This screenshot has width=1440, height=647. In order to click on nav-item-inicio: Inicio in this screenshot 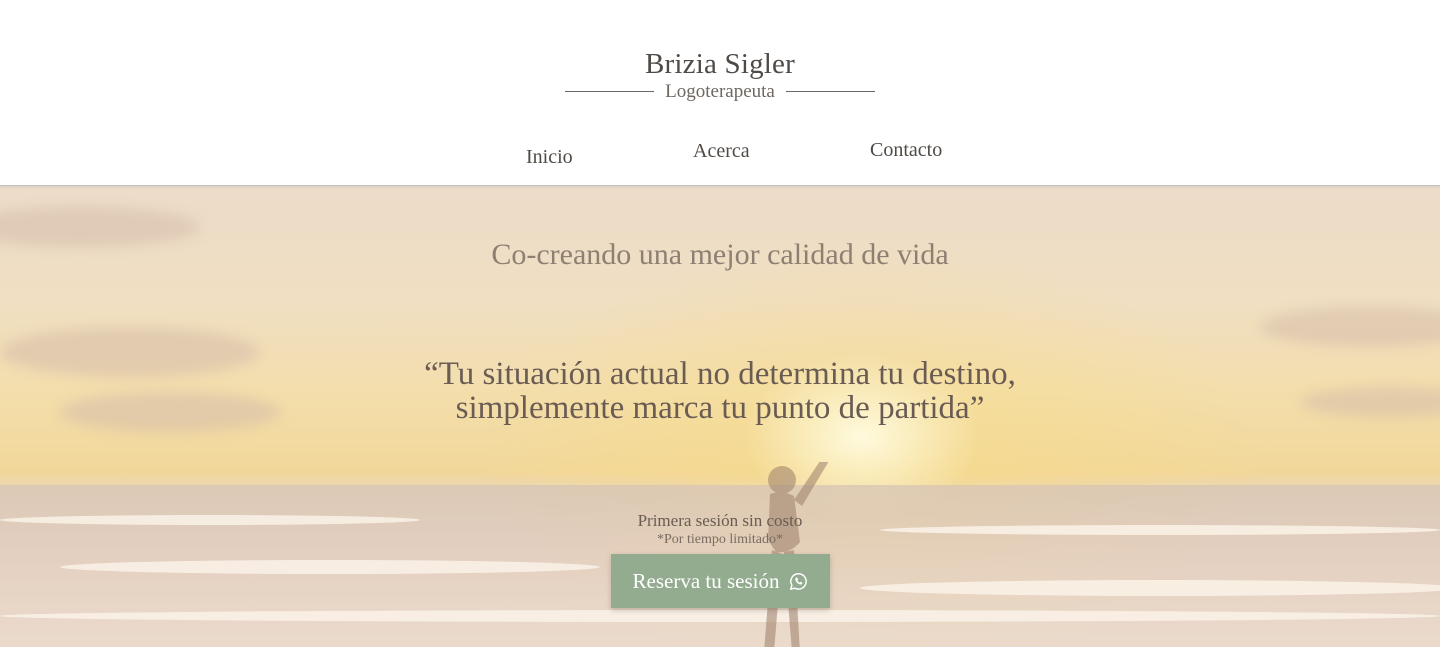, I will do `click(549, 157)`.